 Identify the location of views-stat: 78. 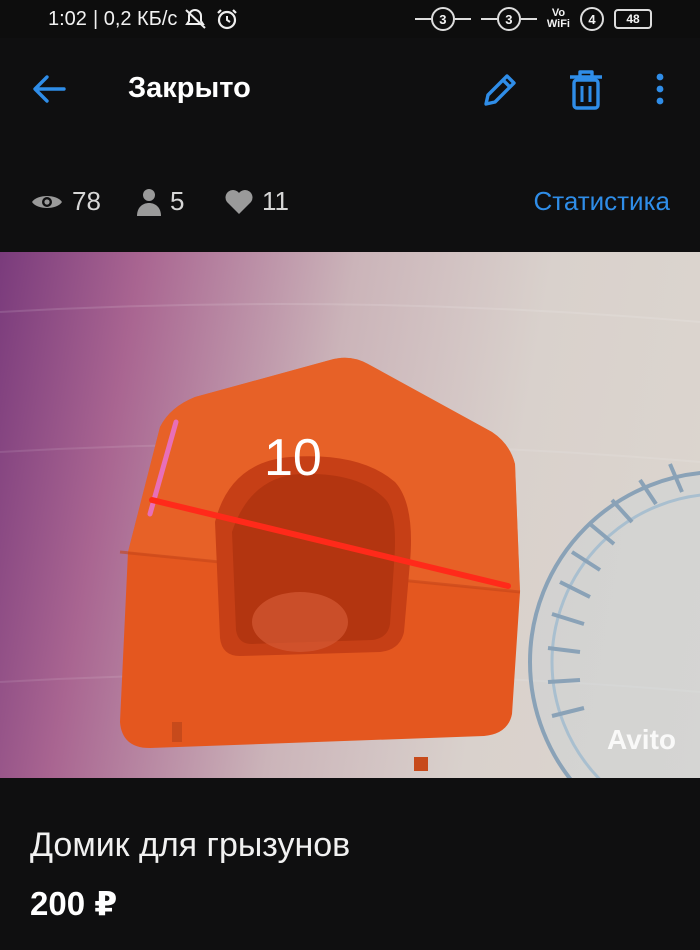
(65, 201).